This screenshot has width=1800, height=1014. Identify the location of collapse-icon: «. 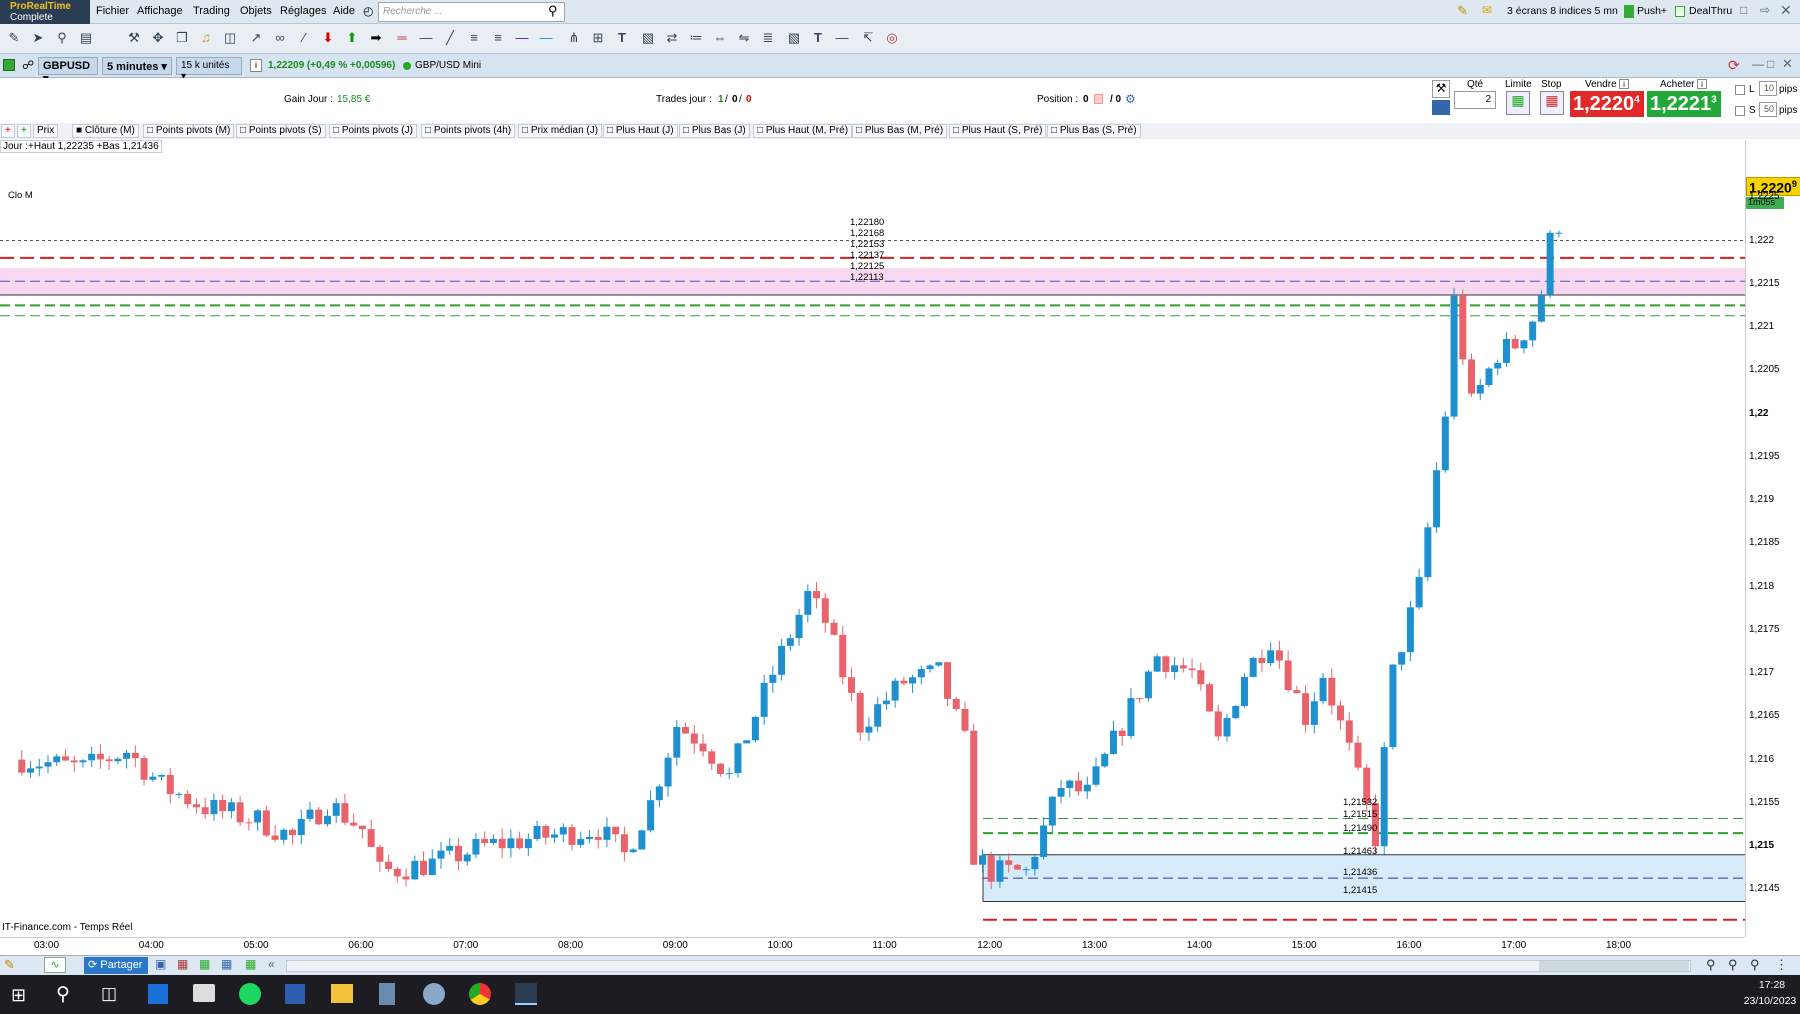
(271, 964).